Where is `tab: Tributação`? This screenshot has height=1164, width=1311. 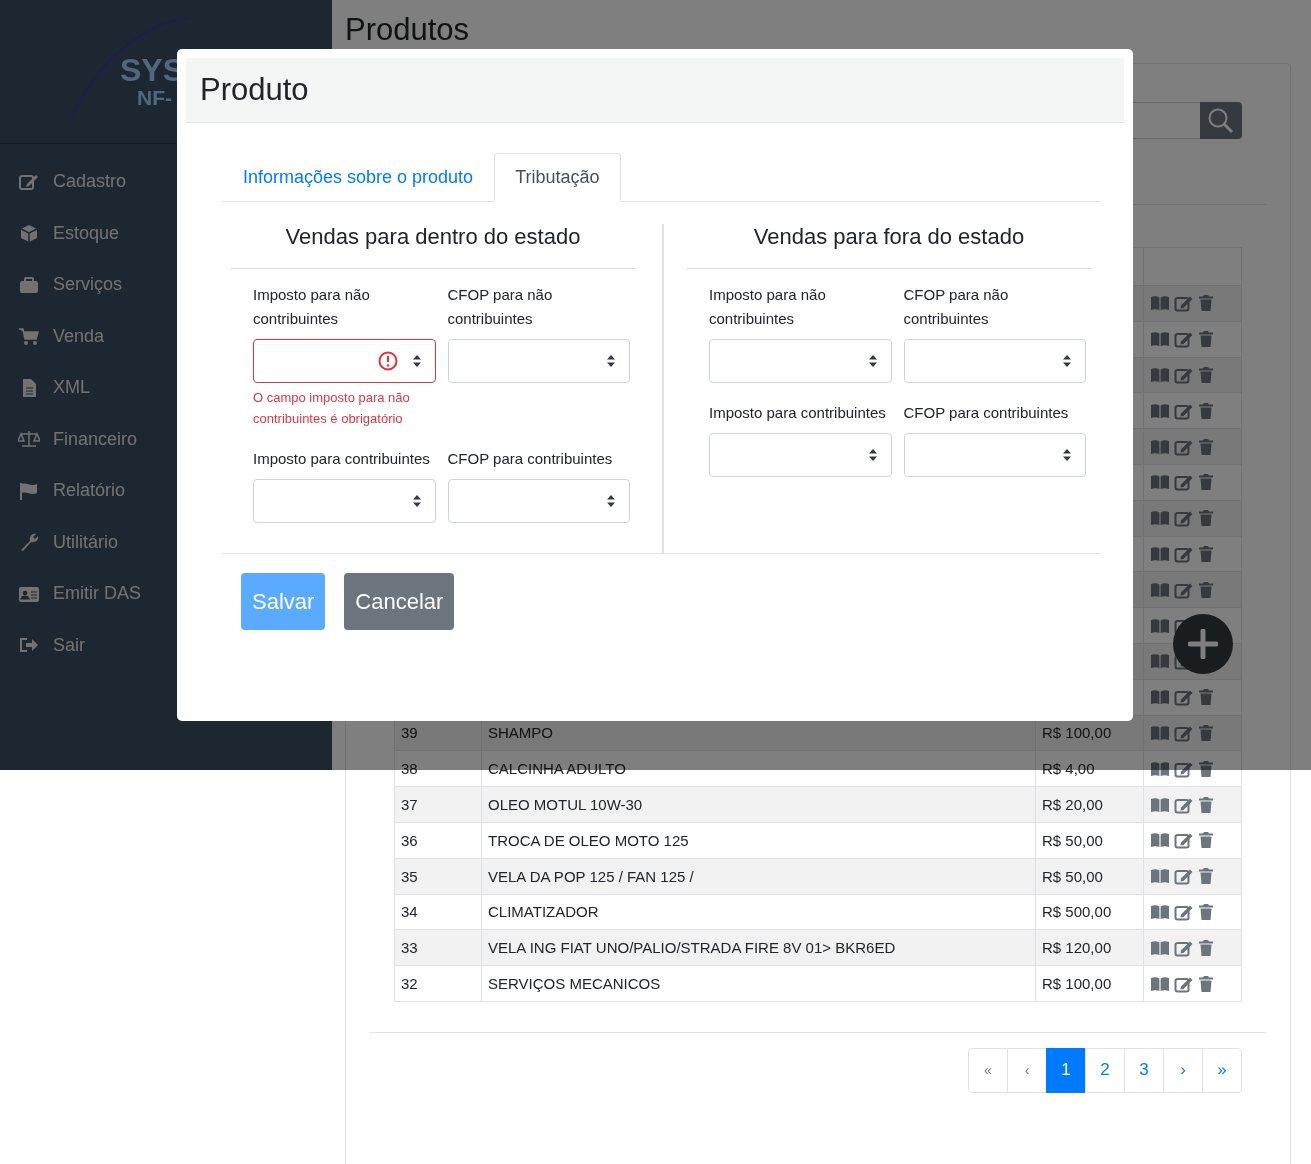
tab: Tributação is located at coordinates (557, 177).